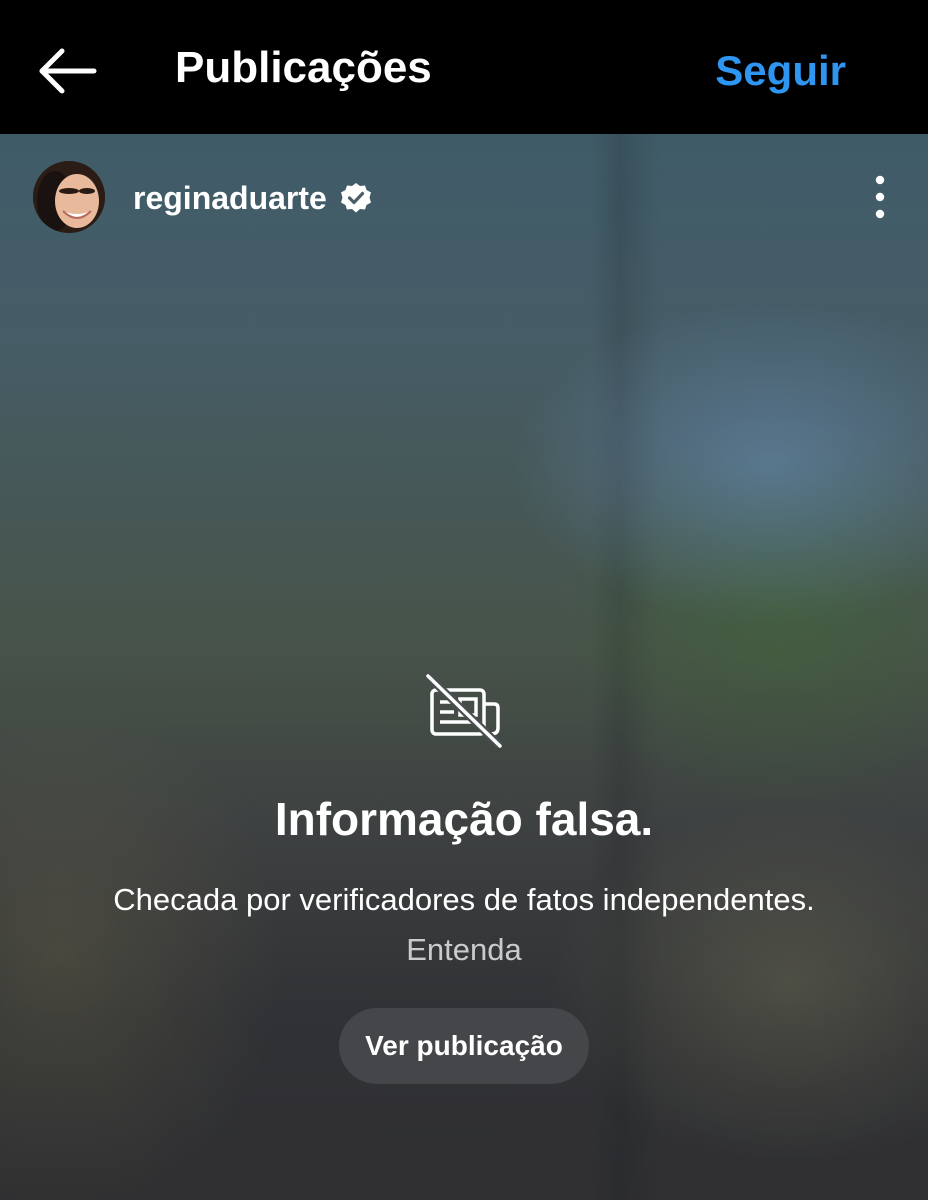 This screenshot has height=1200, width=928. I want to click on username-row: reginaduarte, so click(253, 198).